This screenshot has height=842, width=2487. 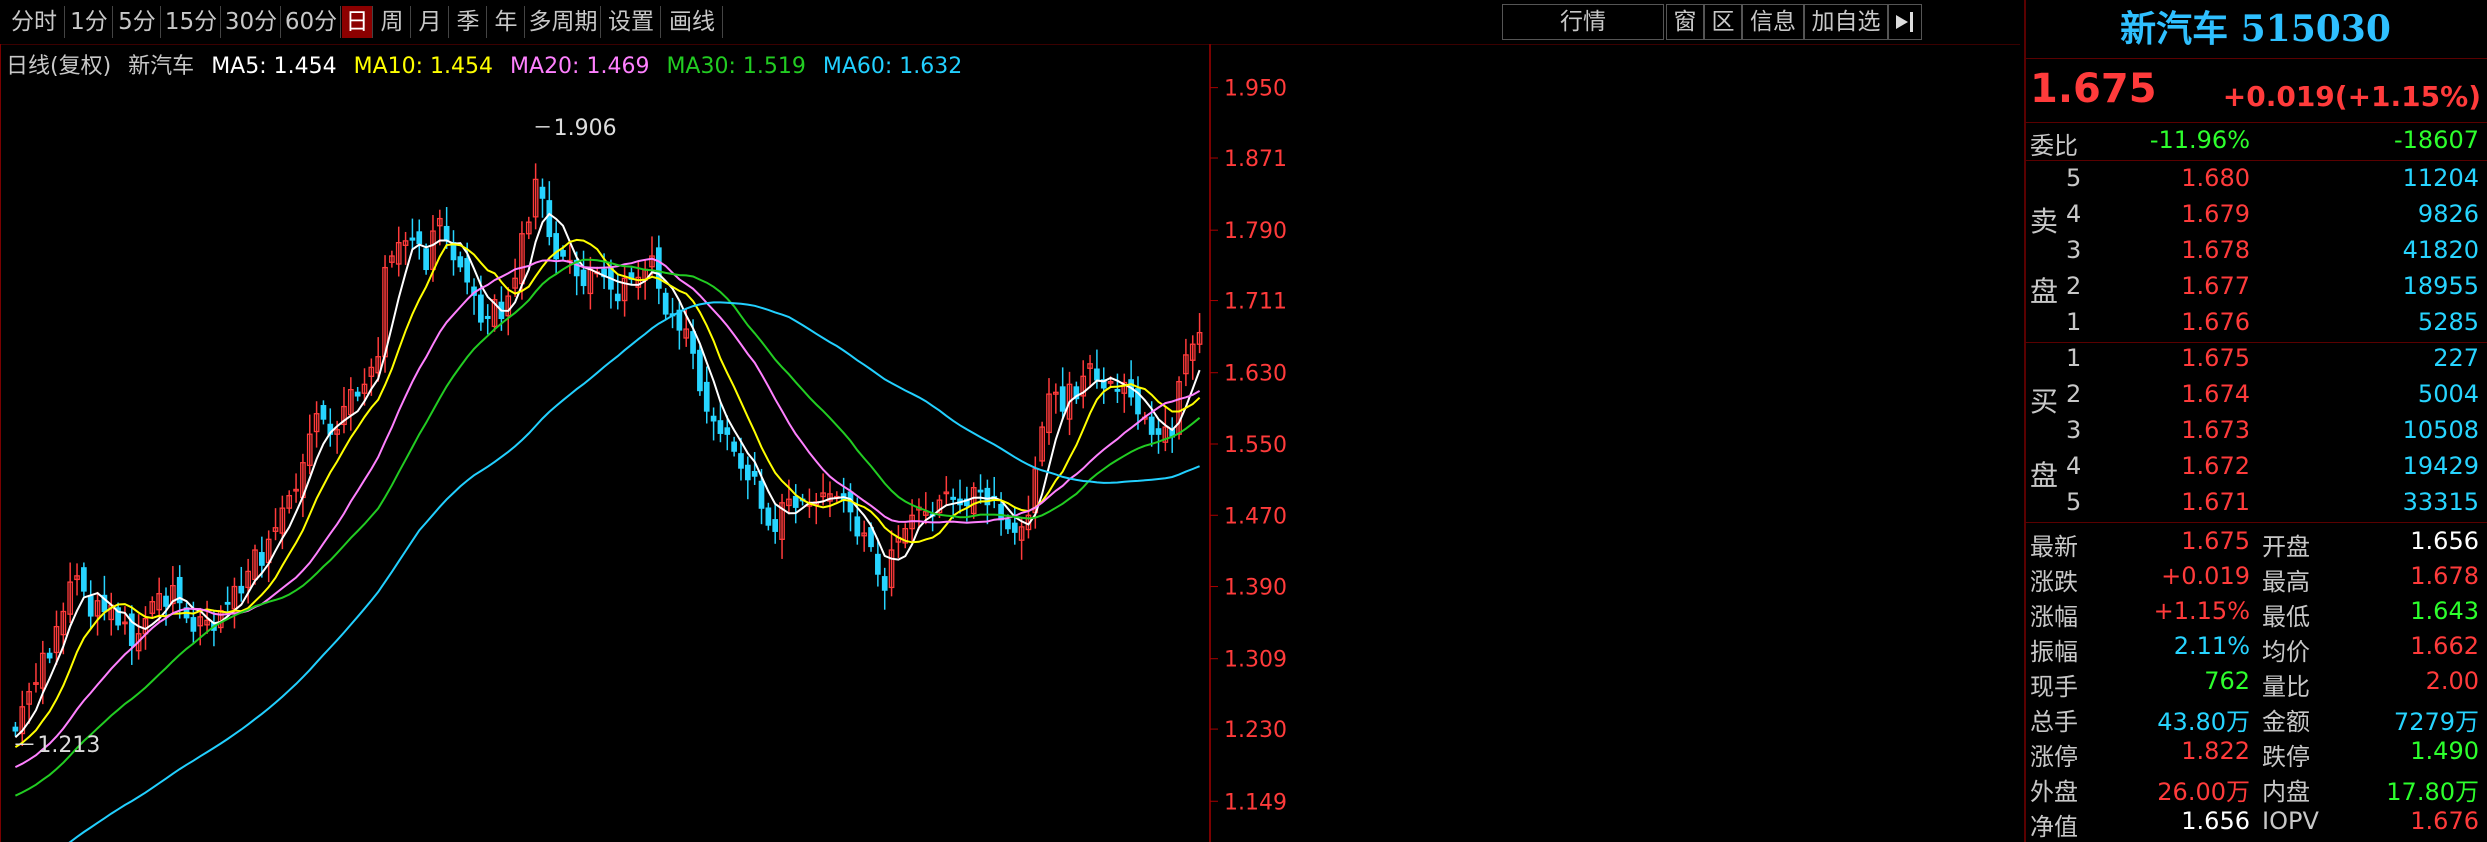 I want to click on collapse-panel-icon, so click(x=1905, y=22).